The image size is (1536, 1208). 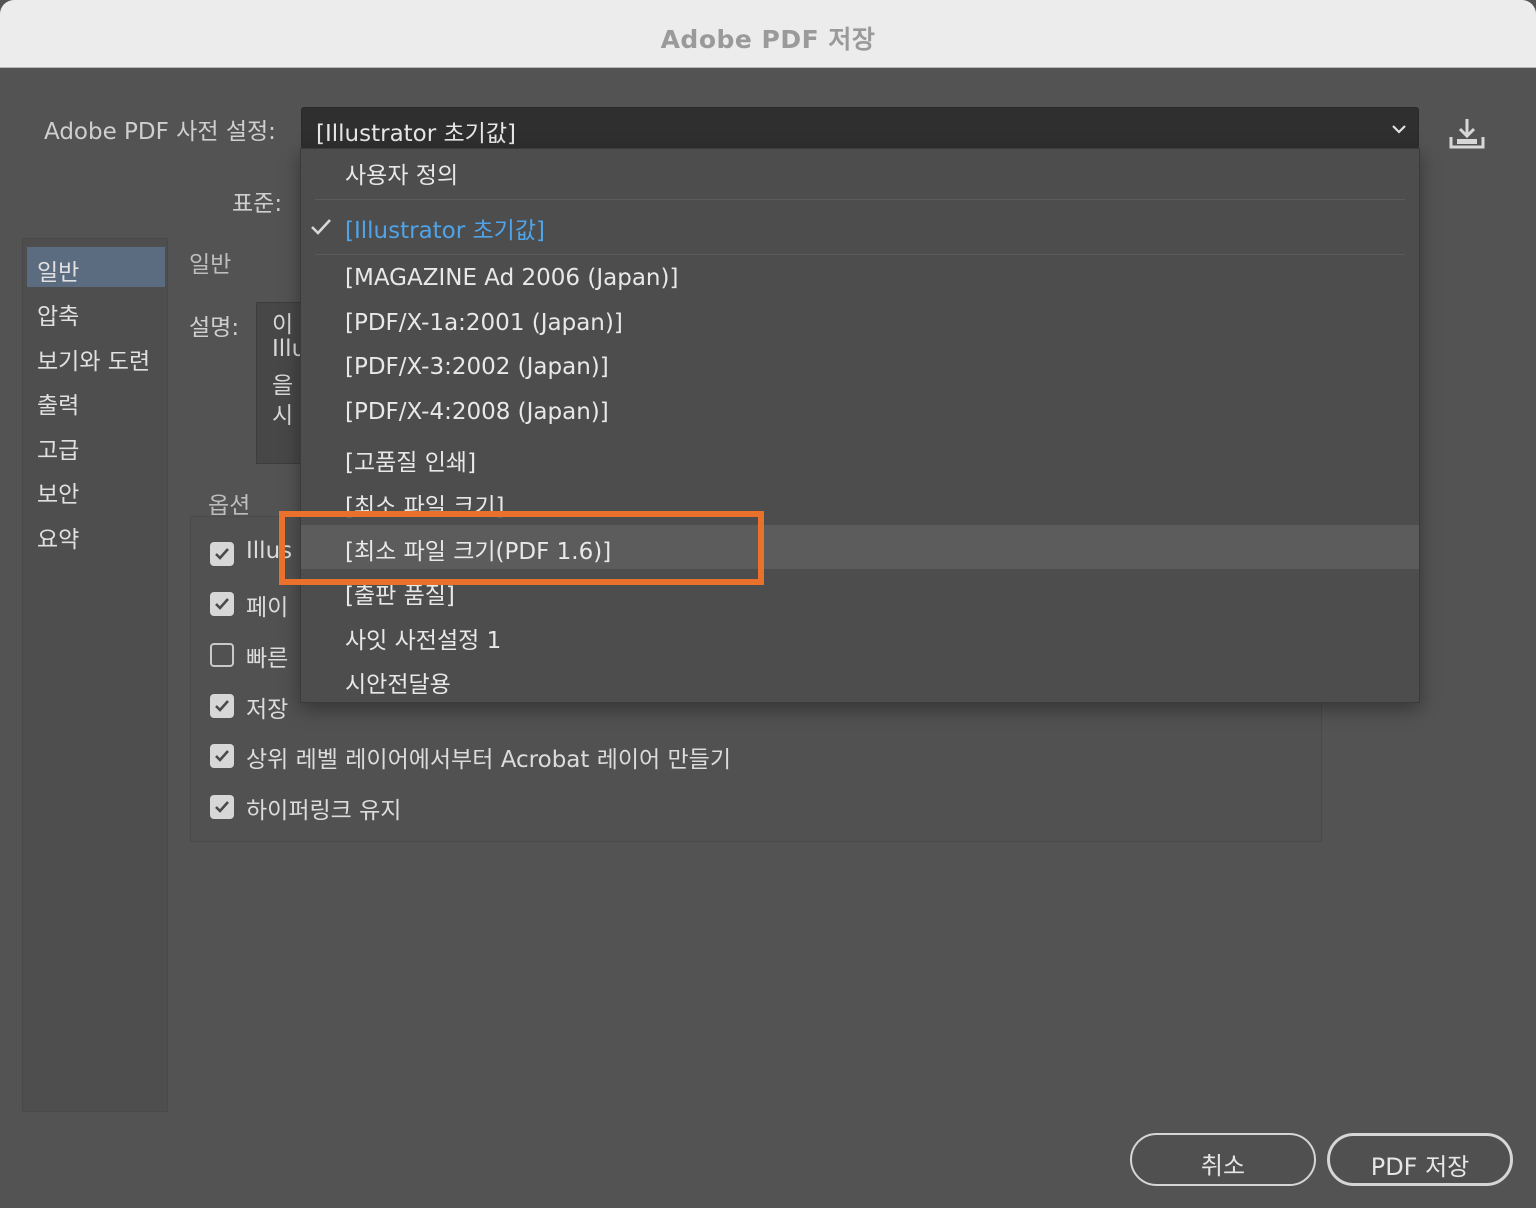 What do you see at coordinates (860, 414) in the screenshot?
I see `menu-item: [PDF/X-4:2008 (Japan)]` at bounding box center [860, 414].